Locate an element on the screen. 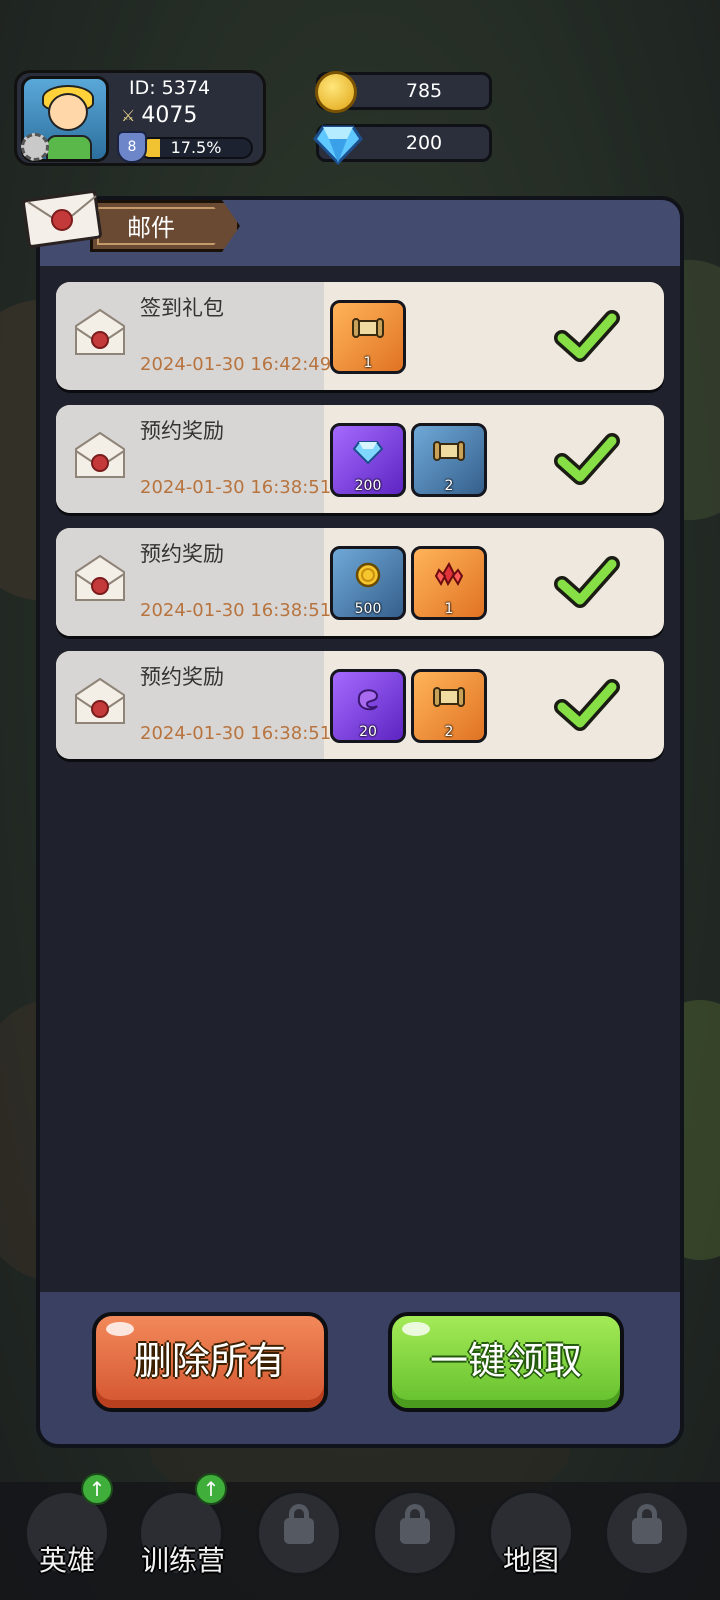 The height and width of the screenshot is (1600, 720). mail-date: 2024-01-30 16:42:49 is located at coordinates (236, 364).